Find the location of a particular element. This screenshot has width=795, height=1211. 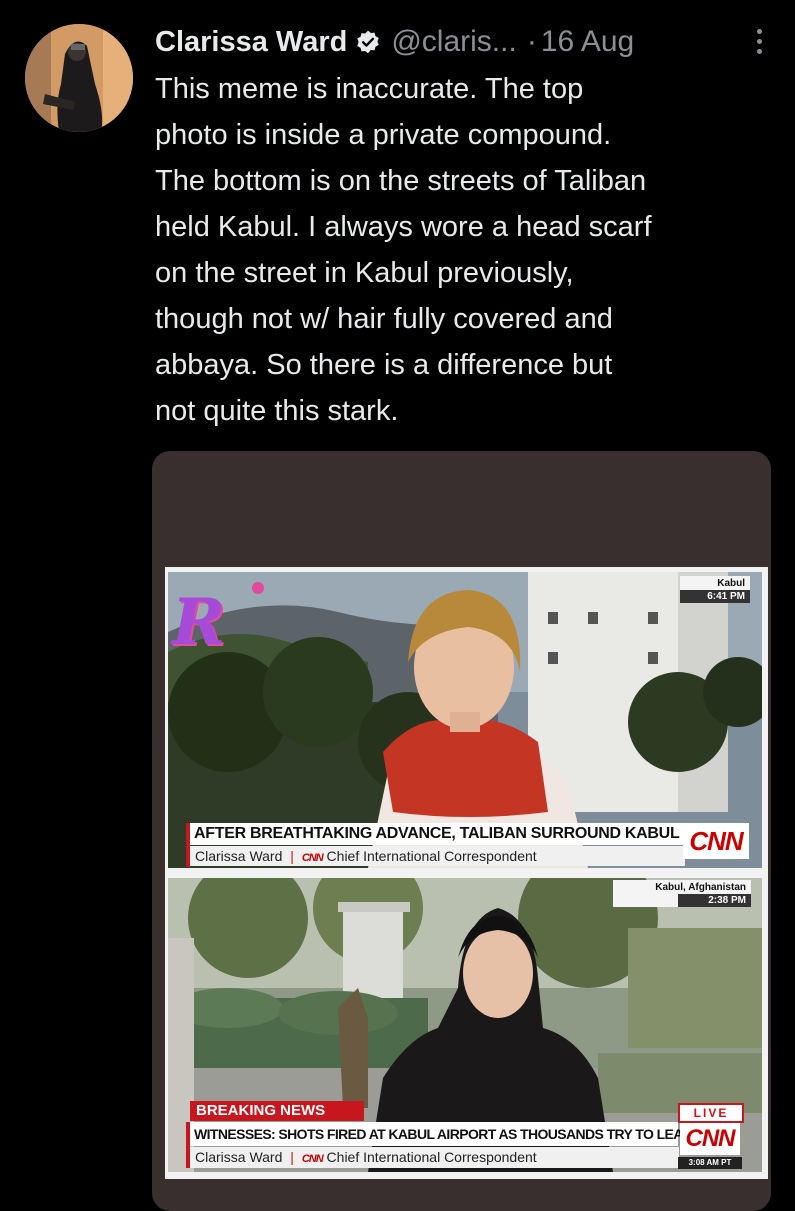

location-time: 6:41 PM is located at coordinates (715, 596).